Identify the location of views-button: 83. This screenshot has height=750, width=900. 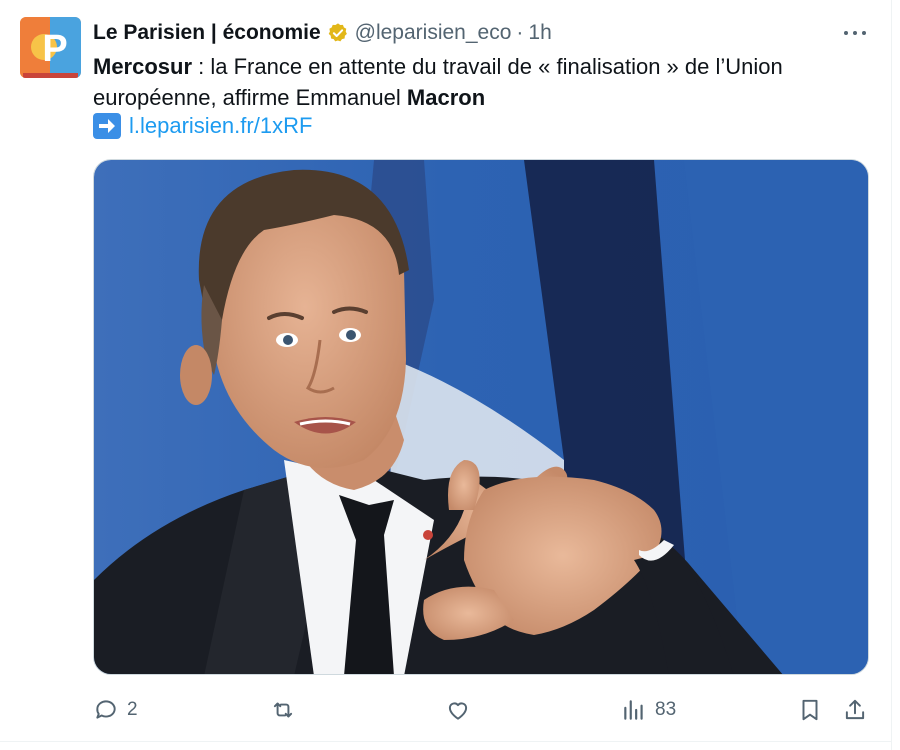
(648, 710).